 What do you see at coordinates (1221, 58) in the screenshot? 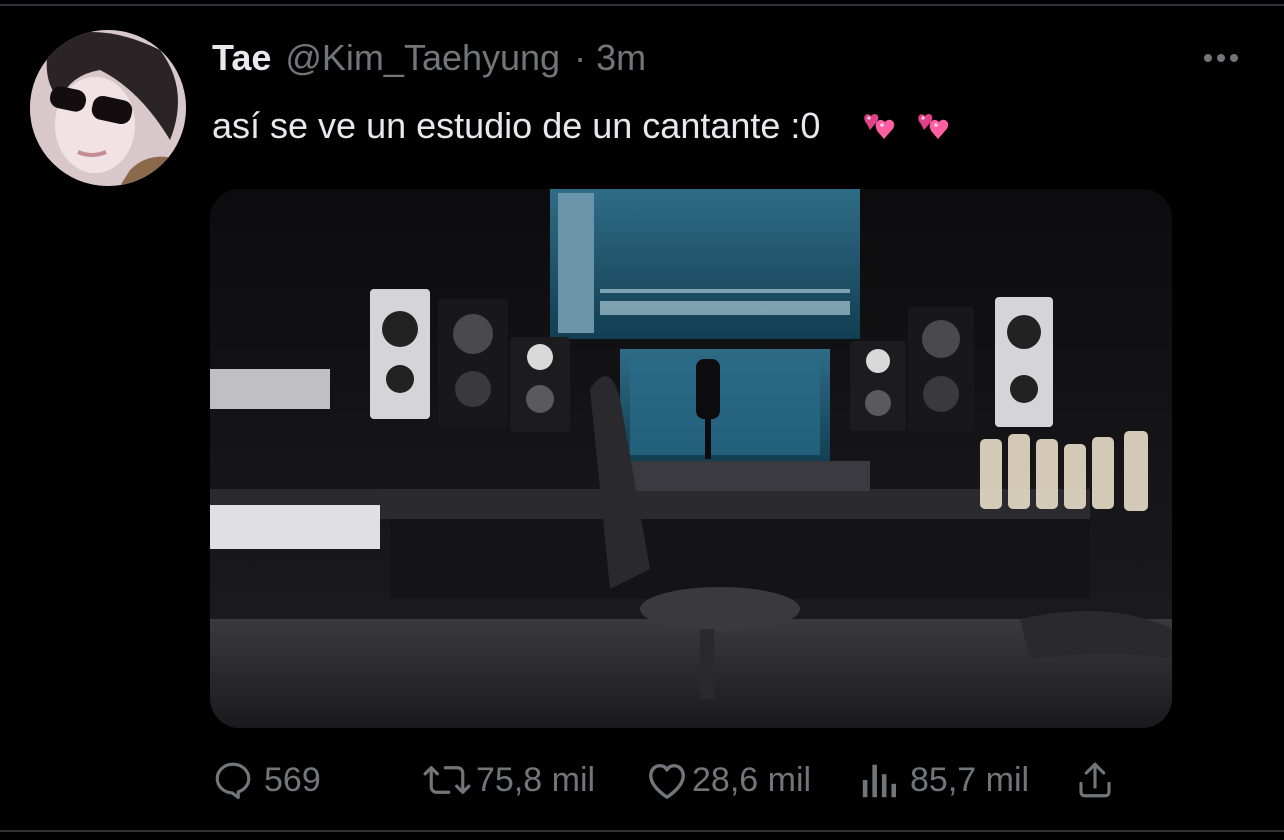
I see `more-horizontal-icon` at bounding box center [1221, 58].